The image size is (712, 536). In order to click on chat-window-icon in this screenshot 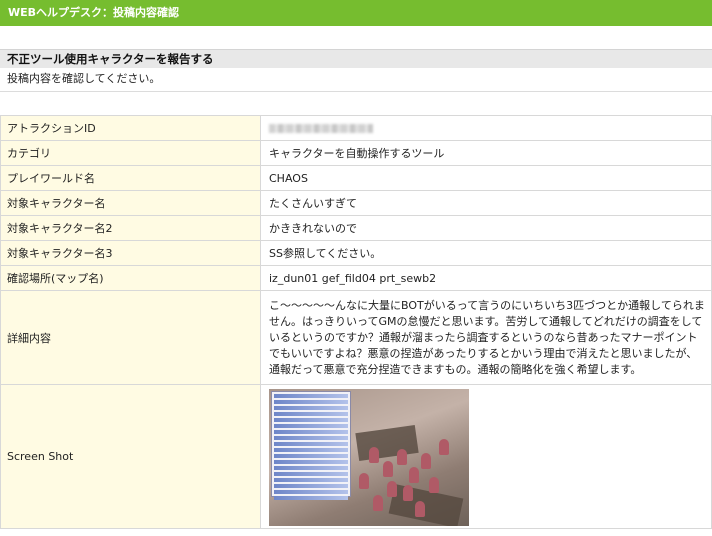, I will do `click(311, 445)`.